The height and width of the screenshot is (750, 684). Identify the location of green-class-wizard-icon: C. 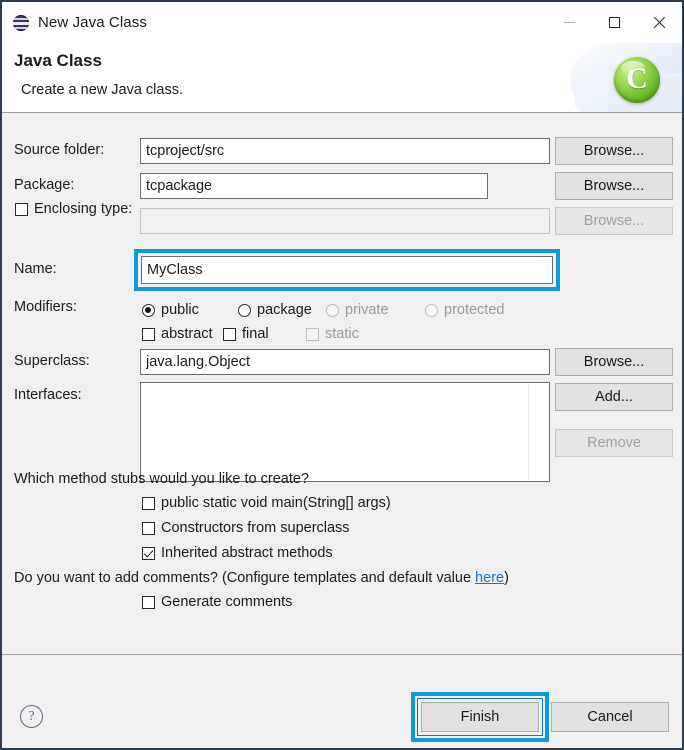
(637, 80).